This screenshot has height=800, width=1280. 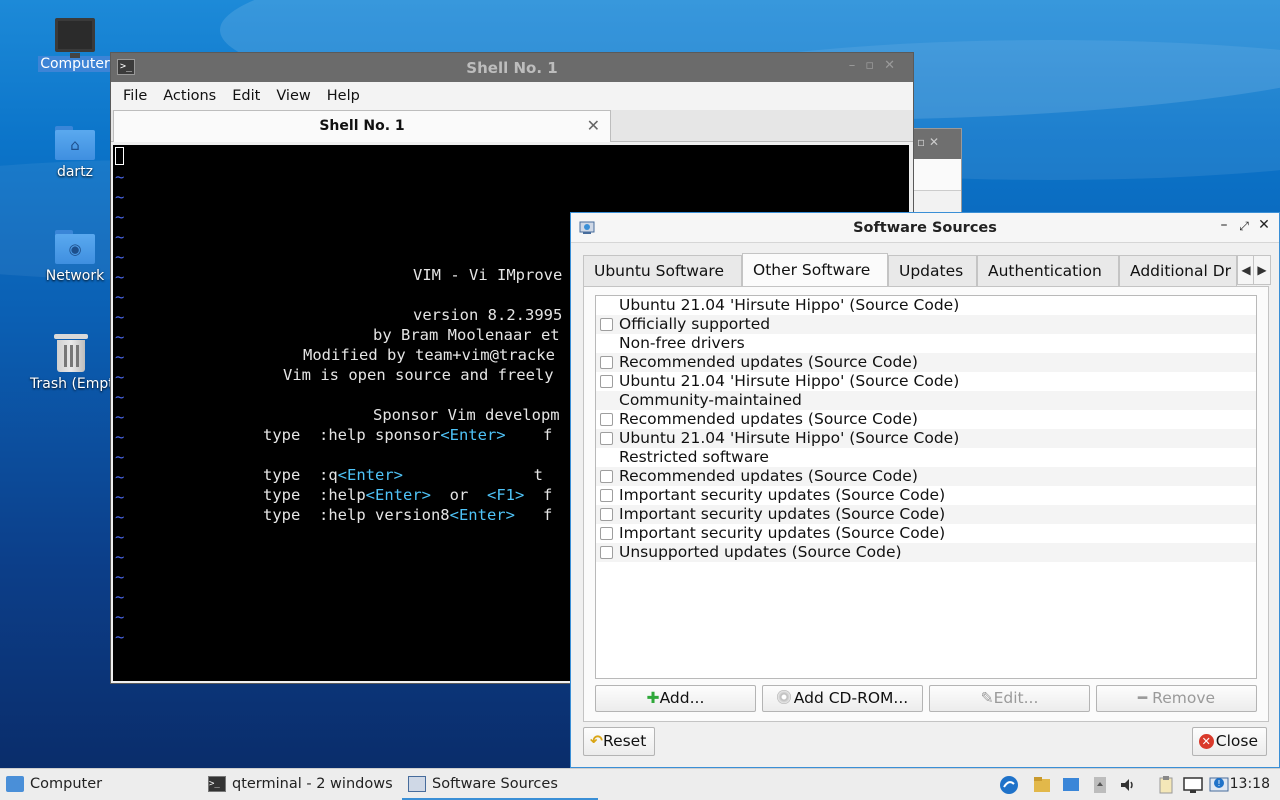 I want to click on home-folder-icon: ⌂, so click(x=75, y=142).